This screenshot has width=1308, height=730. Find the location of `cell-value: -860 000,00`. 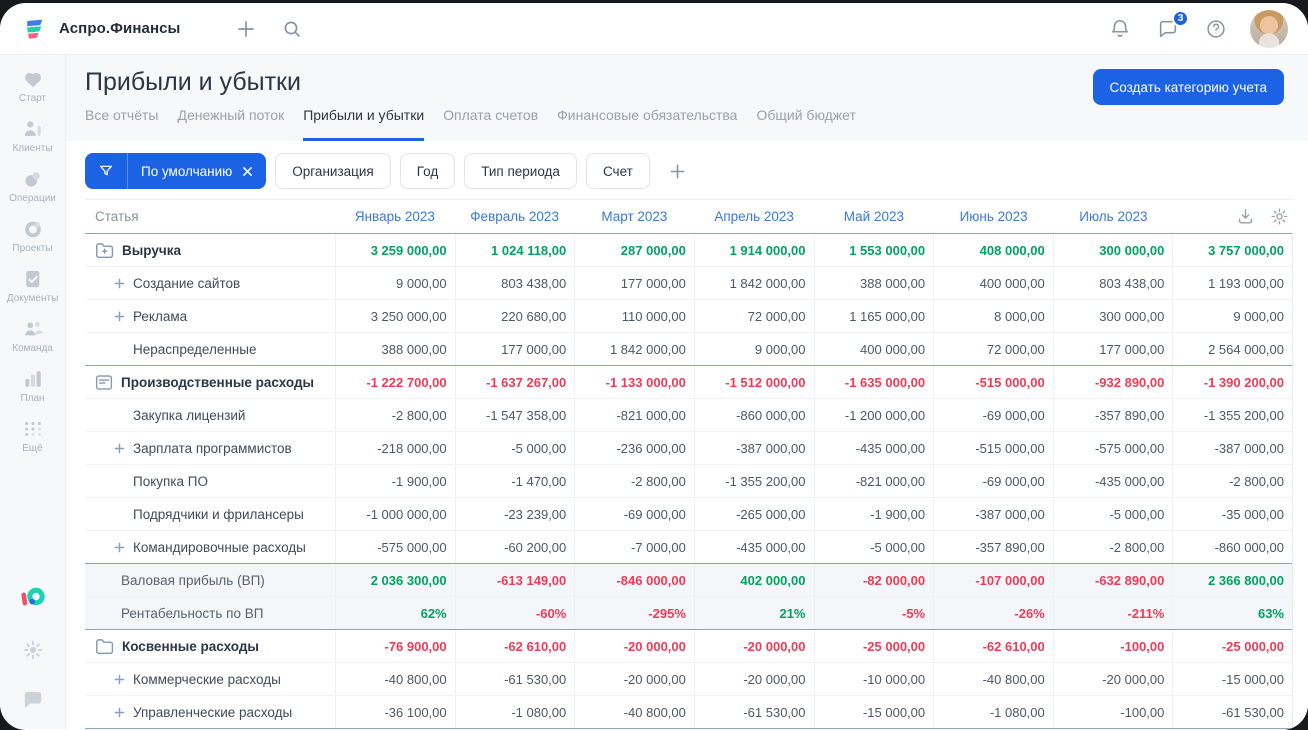

cell-value: -860 000,00 is located at coordinates (753, 415).